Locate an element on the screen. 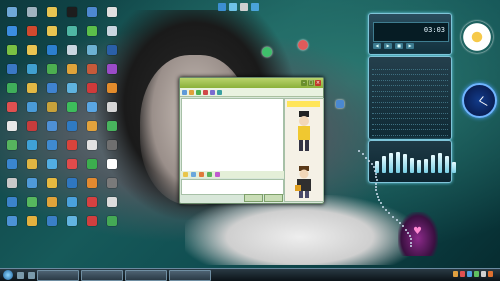  chat-titlebar: – □ × is located at coordinates (251, 83).